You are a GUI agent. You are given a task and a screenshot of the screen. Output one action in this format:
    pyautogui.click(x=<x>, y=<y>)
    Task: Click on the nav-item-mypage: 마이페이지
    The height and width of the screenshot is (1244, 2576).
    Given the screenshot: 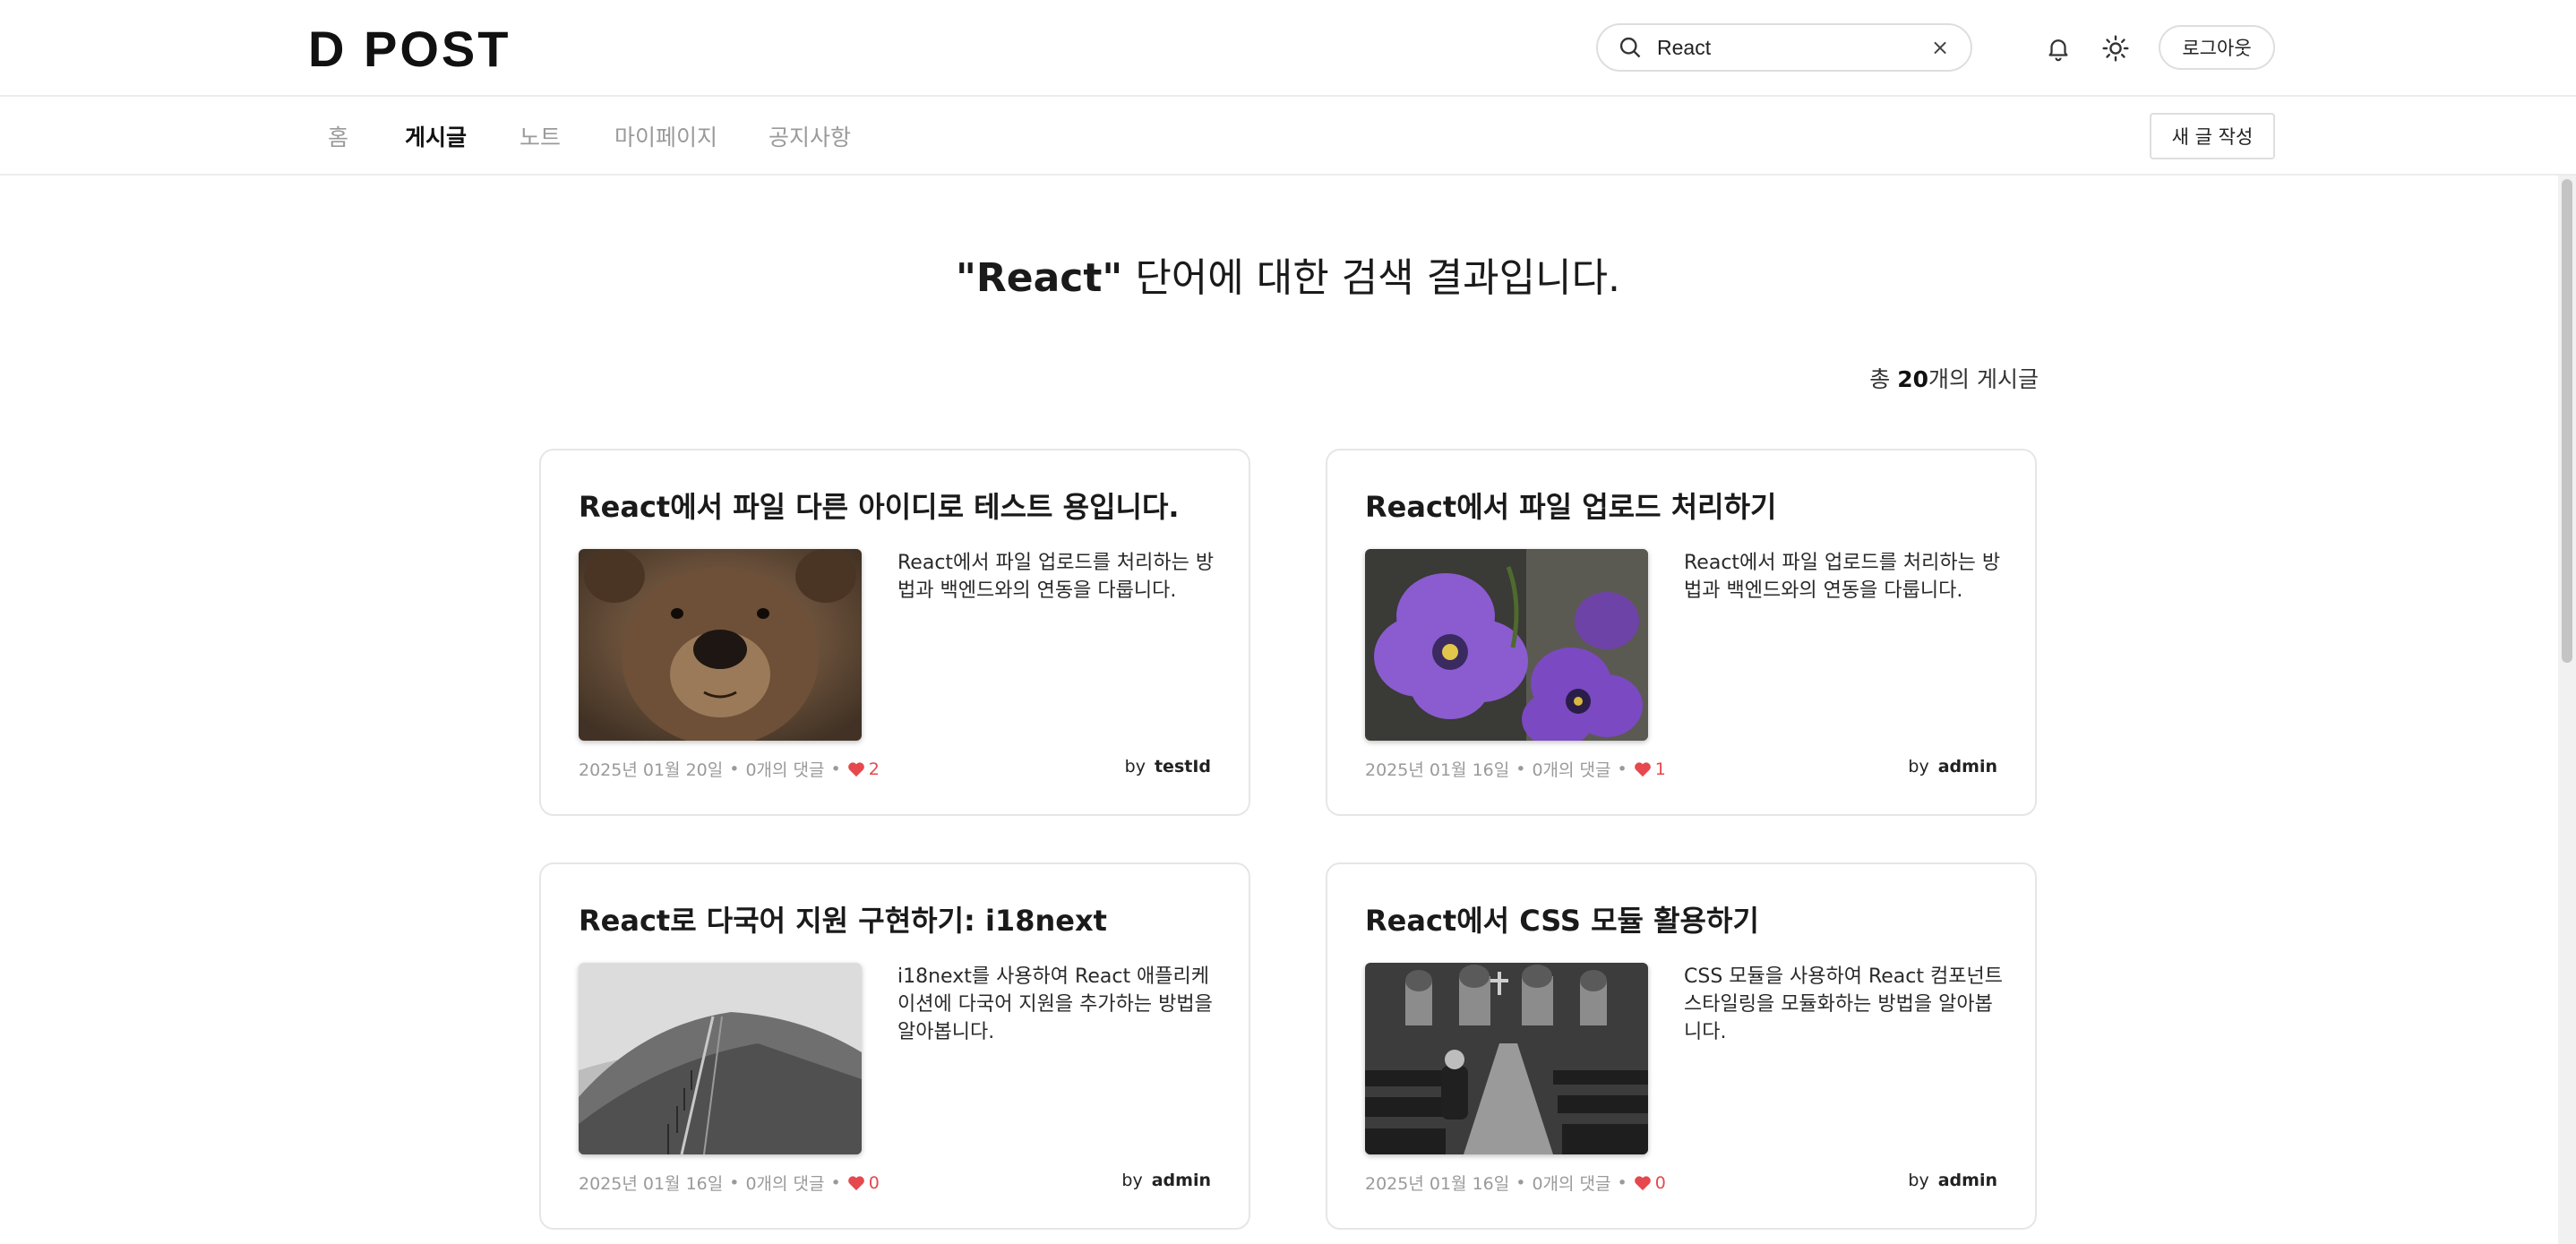 What is the action you would take?
    pyautogui.click(x=665, y=136)
    